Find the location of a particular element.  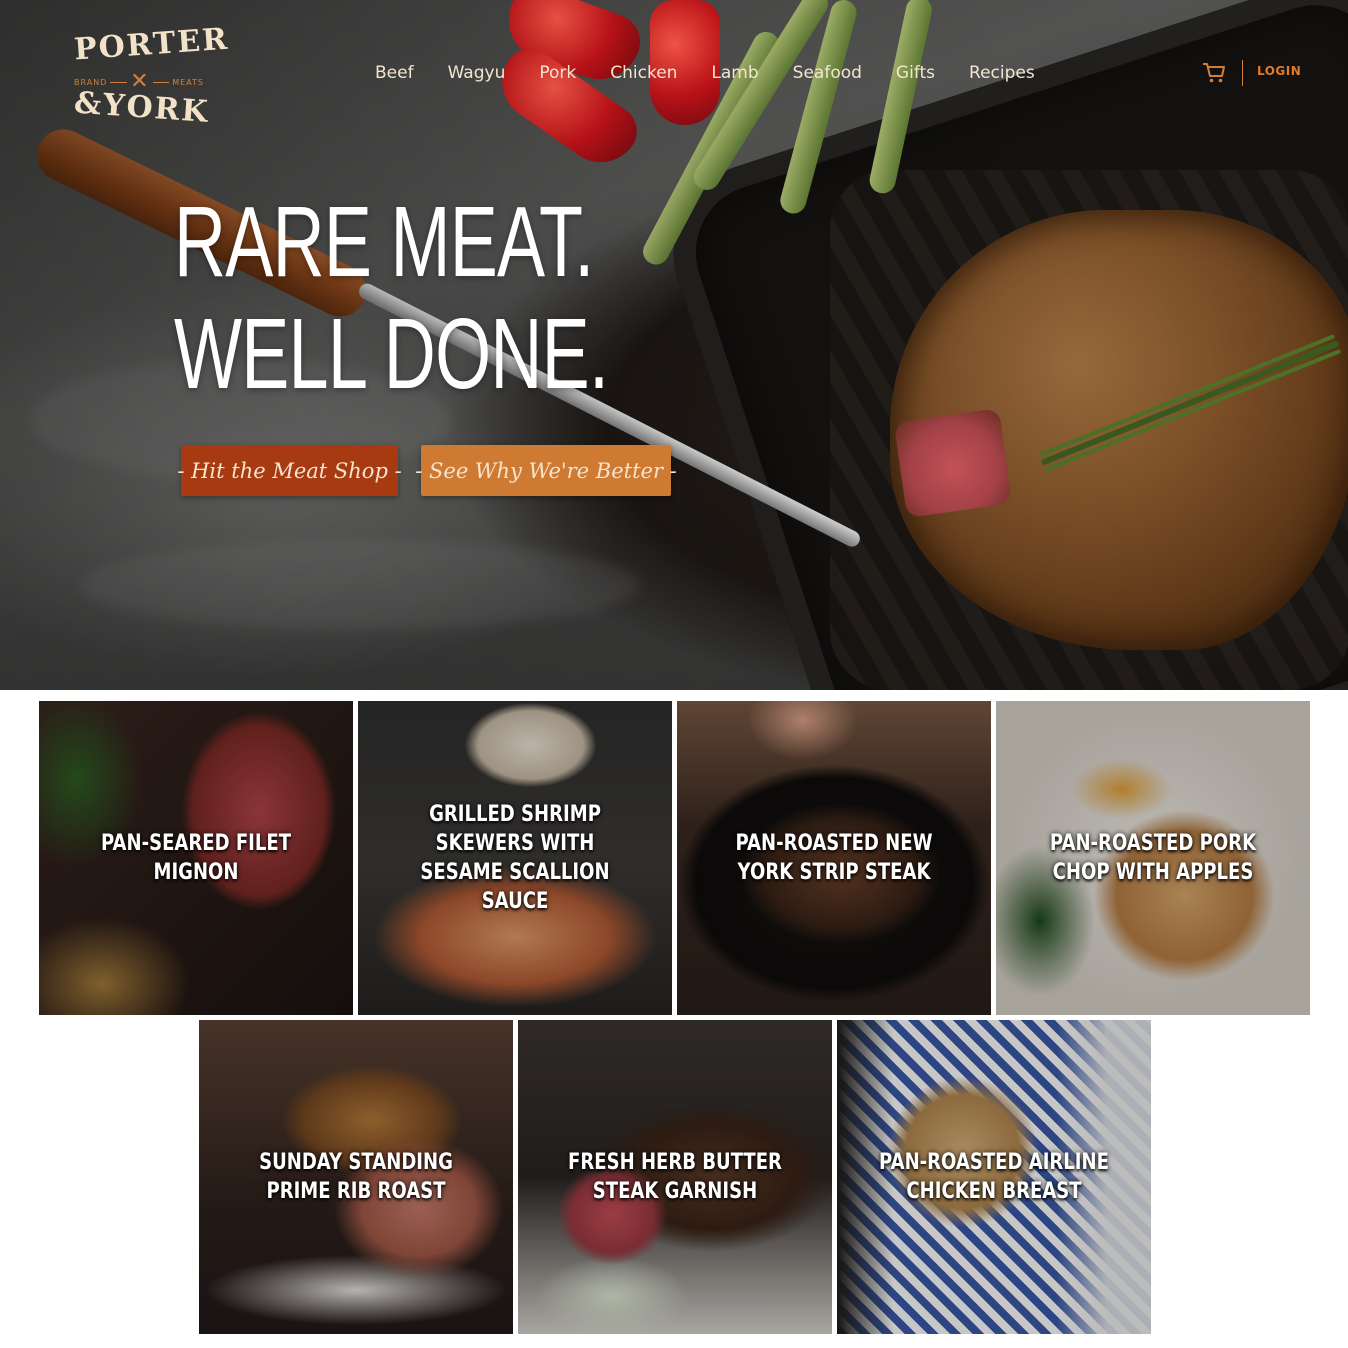

login-link: LOGIN is located at coordinates (1279, 71).